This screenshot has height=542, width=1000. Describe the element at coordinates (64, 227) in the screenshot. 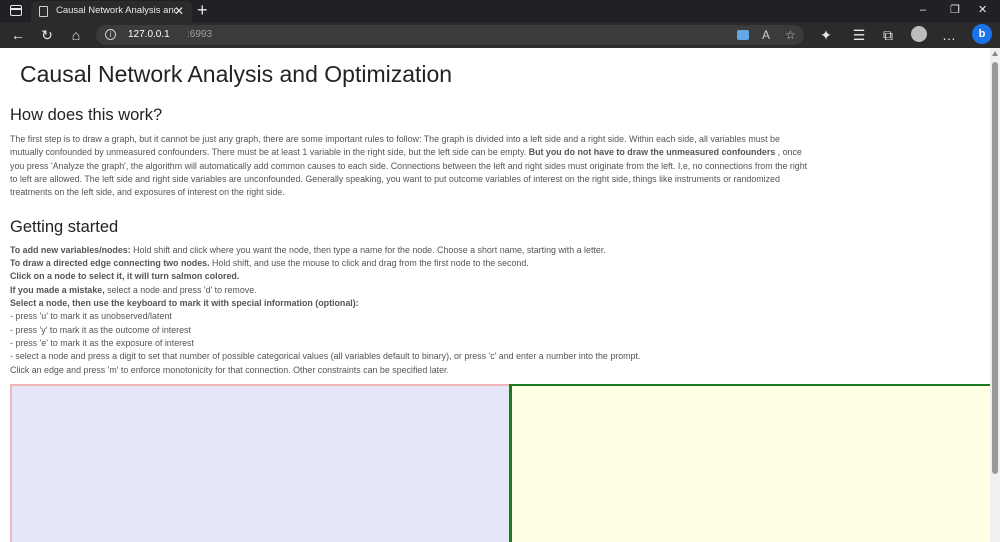

I see `getting-started-heading: Getting started` at that location.